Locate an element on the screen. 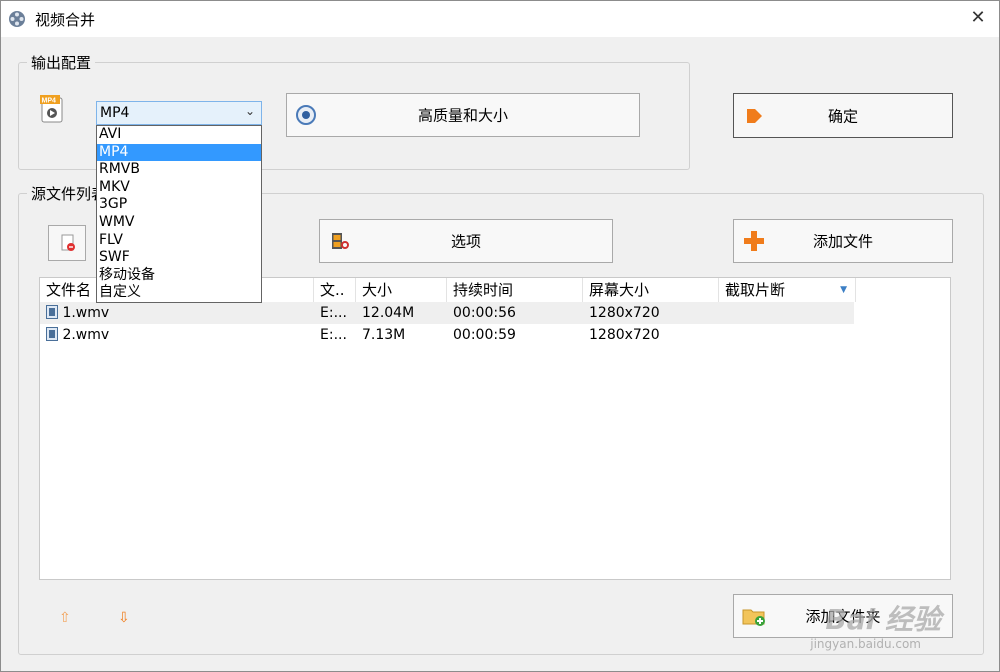 The width and height of the screenshot is (1000, 672). column-header-resolution: 屏幕大小 is located at coordinates (651, 290).